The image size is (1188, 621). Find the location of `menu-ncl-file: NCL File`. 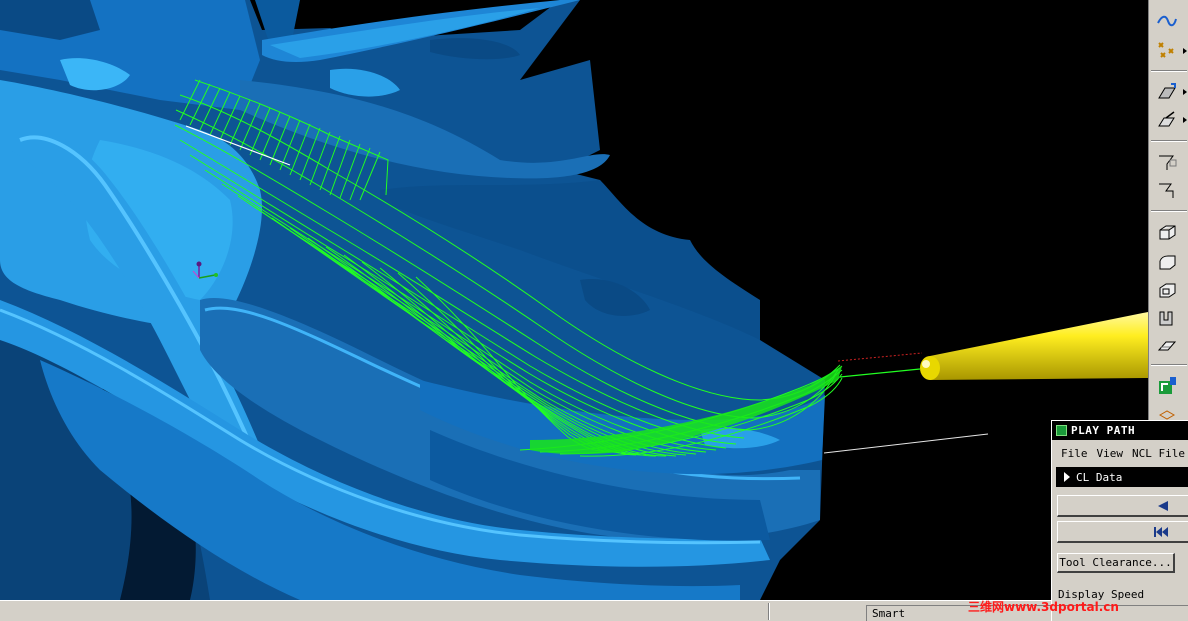

menu-ncl-file: NCL File is located at coordinates (1158, 453).